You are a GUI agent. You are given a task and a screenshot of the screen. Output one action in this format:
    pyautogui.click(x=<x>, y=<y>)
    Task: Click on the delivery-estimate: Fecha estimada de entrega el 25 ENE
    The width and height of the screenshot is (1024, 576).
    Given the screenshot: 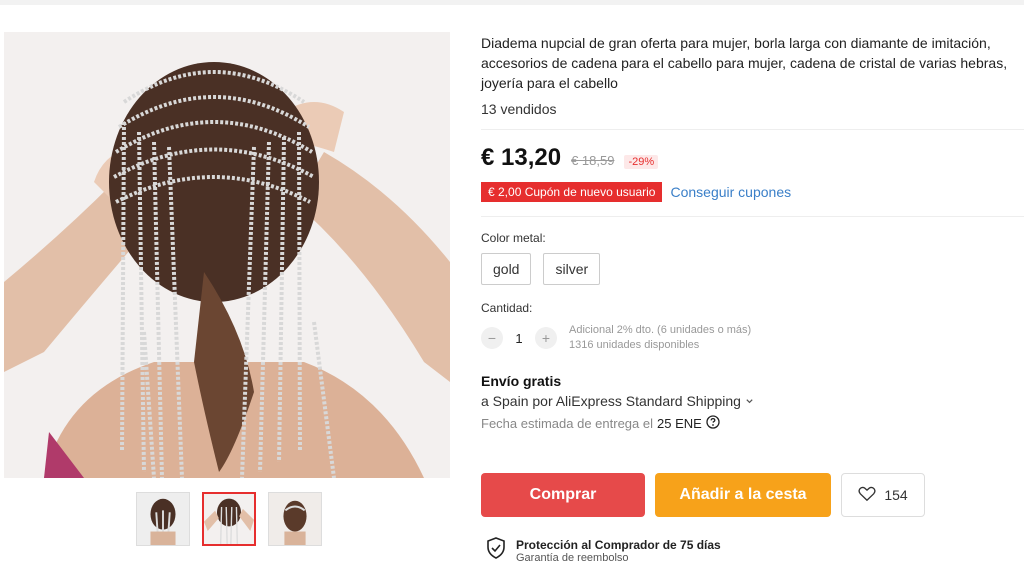 What is the action you would take?
    pyautogui.click(x=752, y=423)
    